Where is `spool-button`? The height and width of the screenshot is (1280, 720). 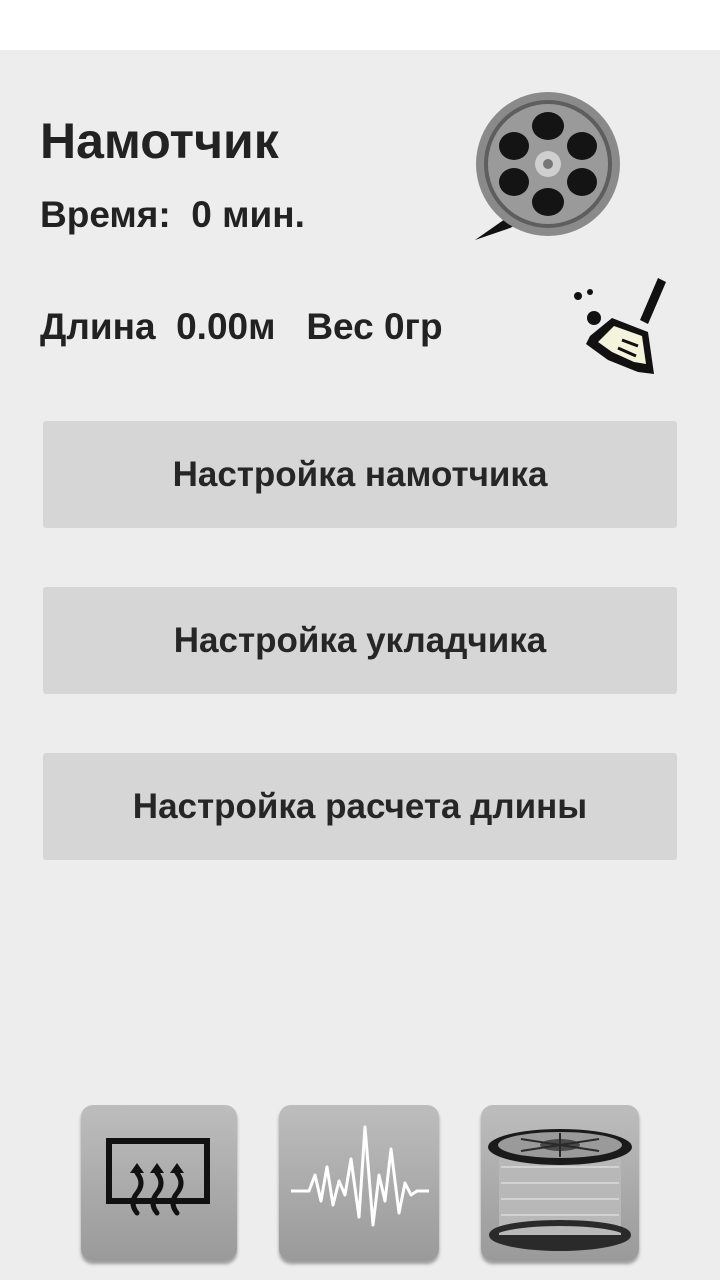 spool-button is located at coordinates (560, 1183).